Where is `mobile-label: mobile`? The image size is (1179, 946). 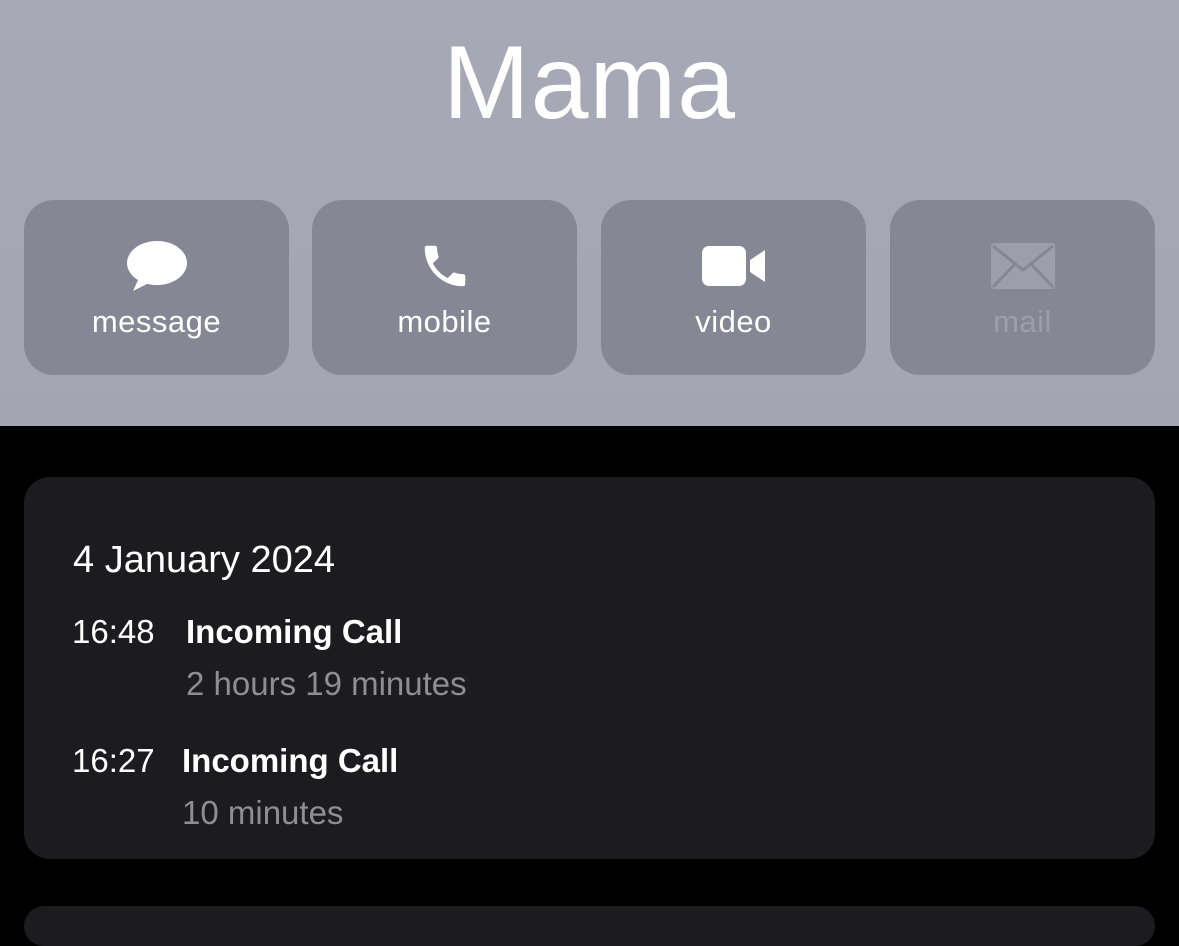 mobile-label: mobile is located at coordinates (444, 321).